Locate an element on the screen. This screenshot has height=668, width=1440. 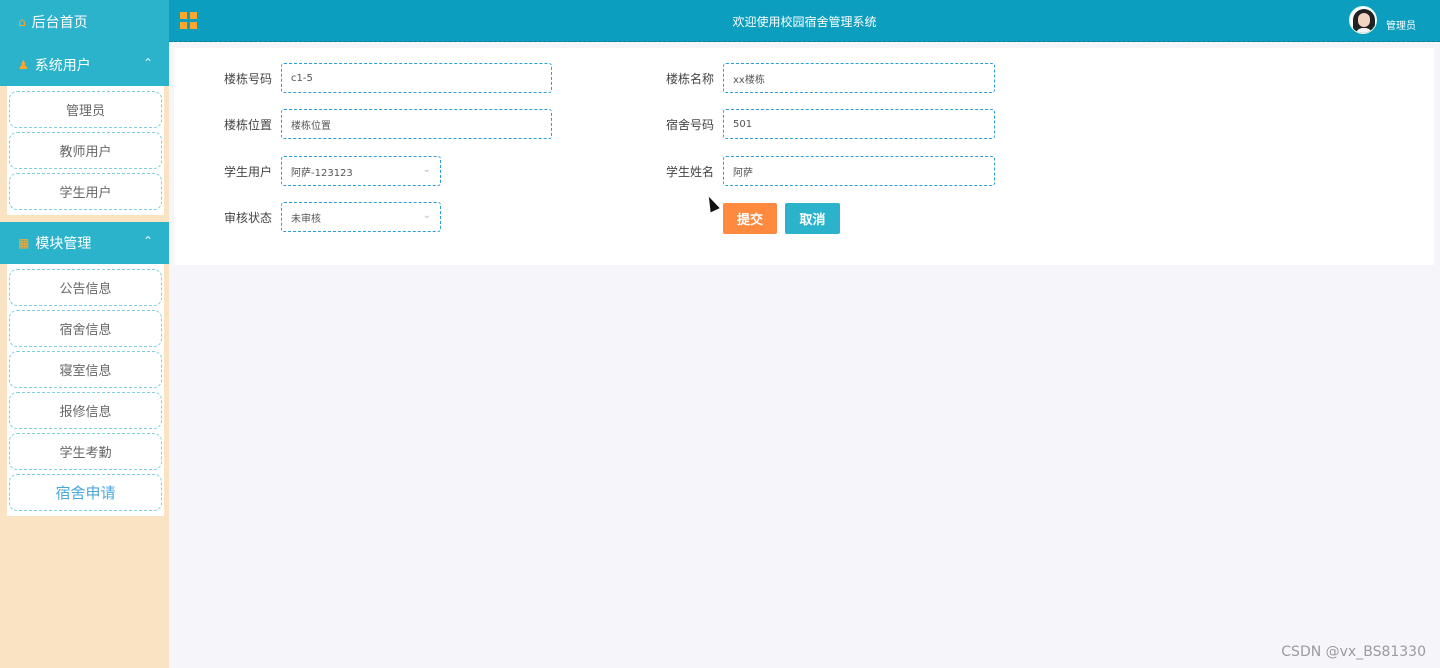
sidebar-item-room-info: 寝室信息 is located at coordinates (85, 369).